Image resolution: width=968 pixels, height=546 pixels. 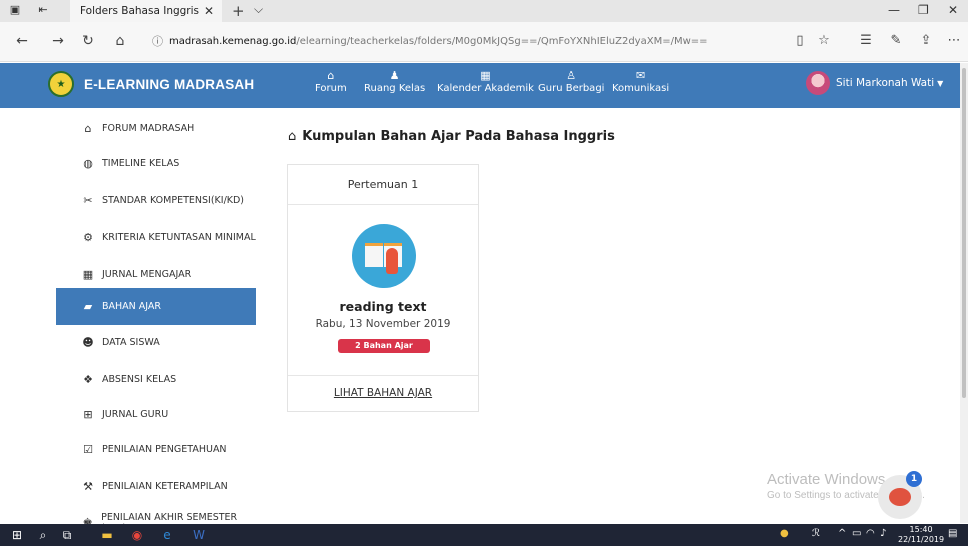 I want to click on chat-bubble-icon, so click(x=900, y=497).